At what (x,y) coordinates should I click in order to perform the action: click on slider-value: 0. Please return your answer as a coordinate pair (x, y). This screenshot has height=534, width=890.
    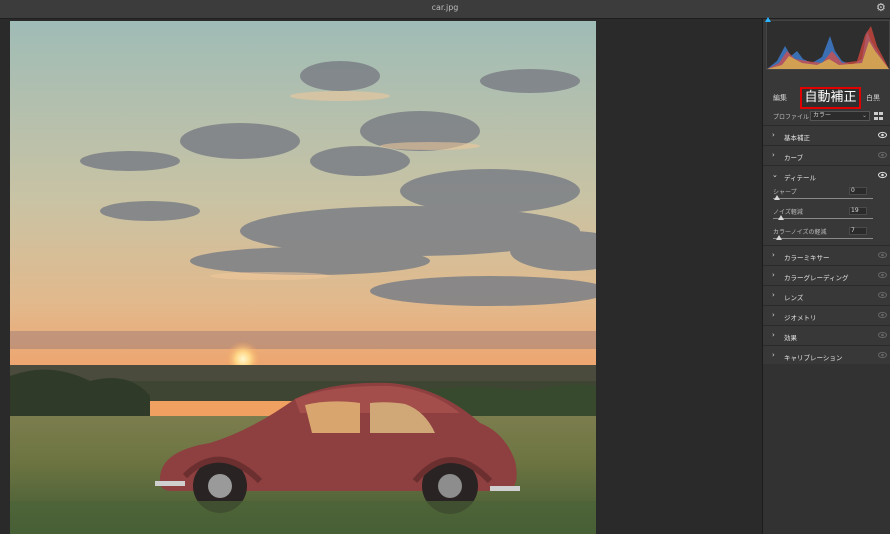
    Looking at the image, I should click on (858, 191).